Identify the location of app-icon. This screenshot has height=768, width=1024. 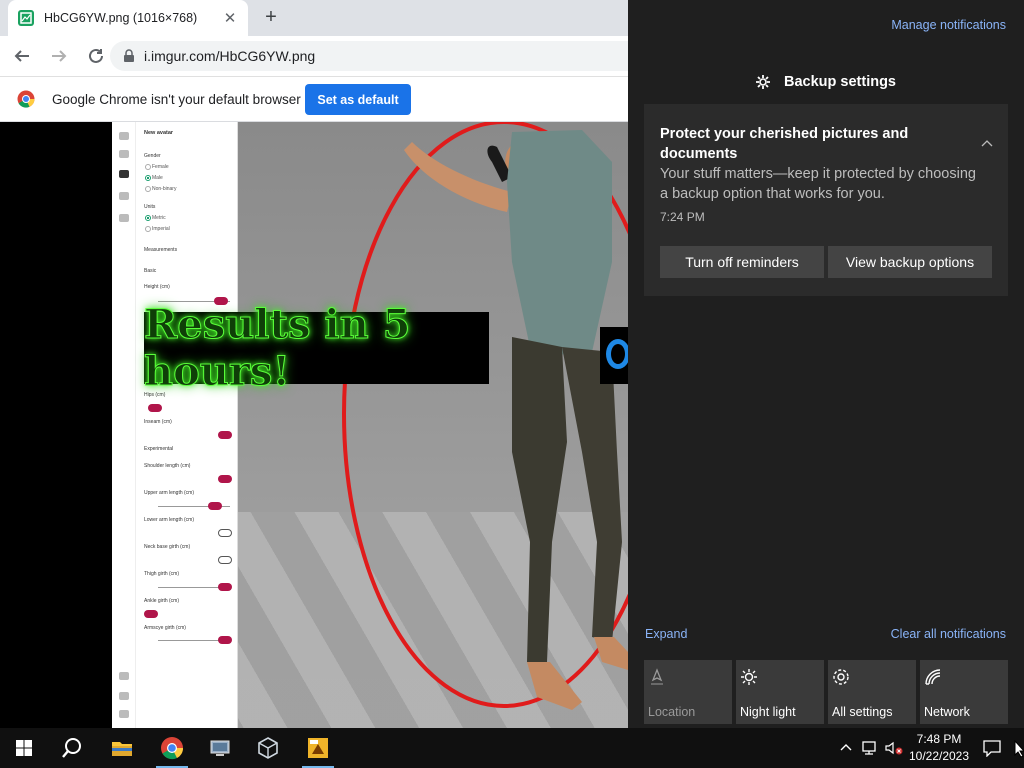
(318, 748).